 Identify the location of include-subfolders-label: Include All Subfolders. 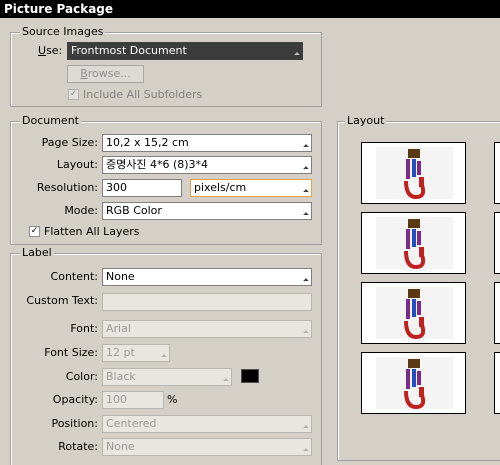
(143, 94).